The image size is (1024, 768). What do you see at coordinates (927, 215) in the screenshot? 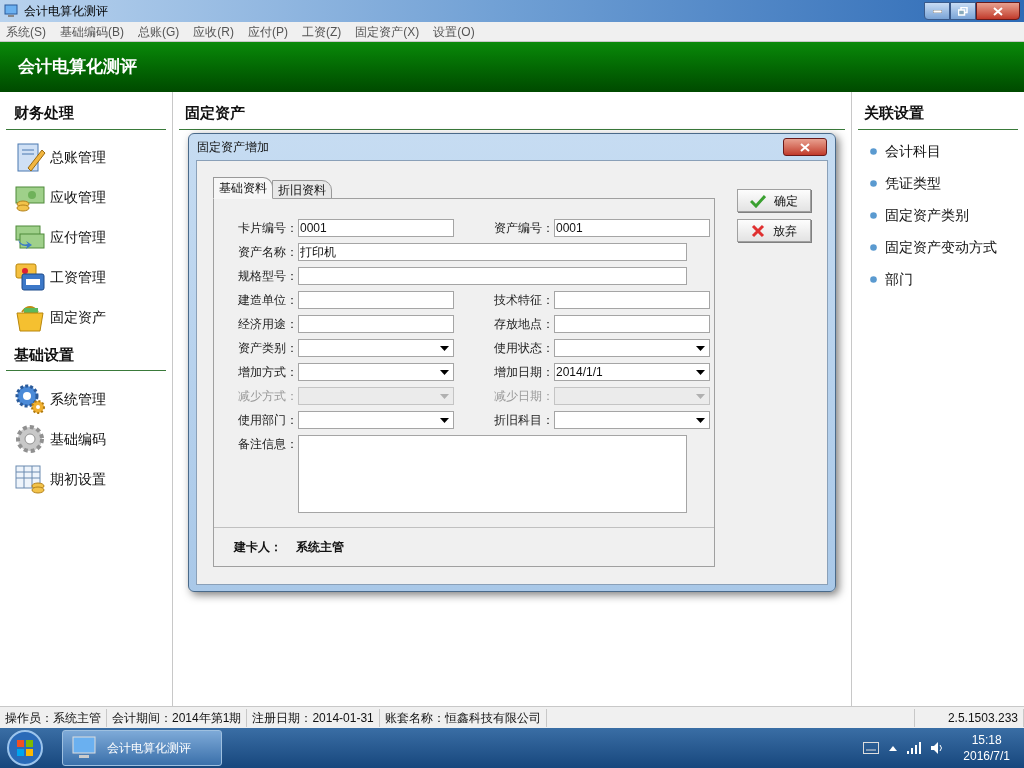
I see `related-link: 固定资产类别` at bounding box center [927, 215].